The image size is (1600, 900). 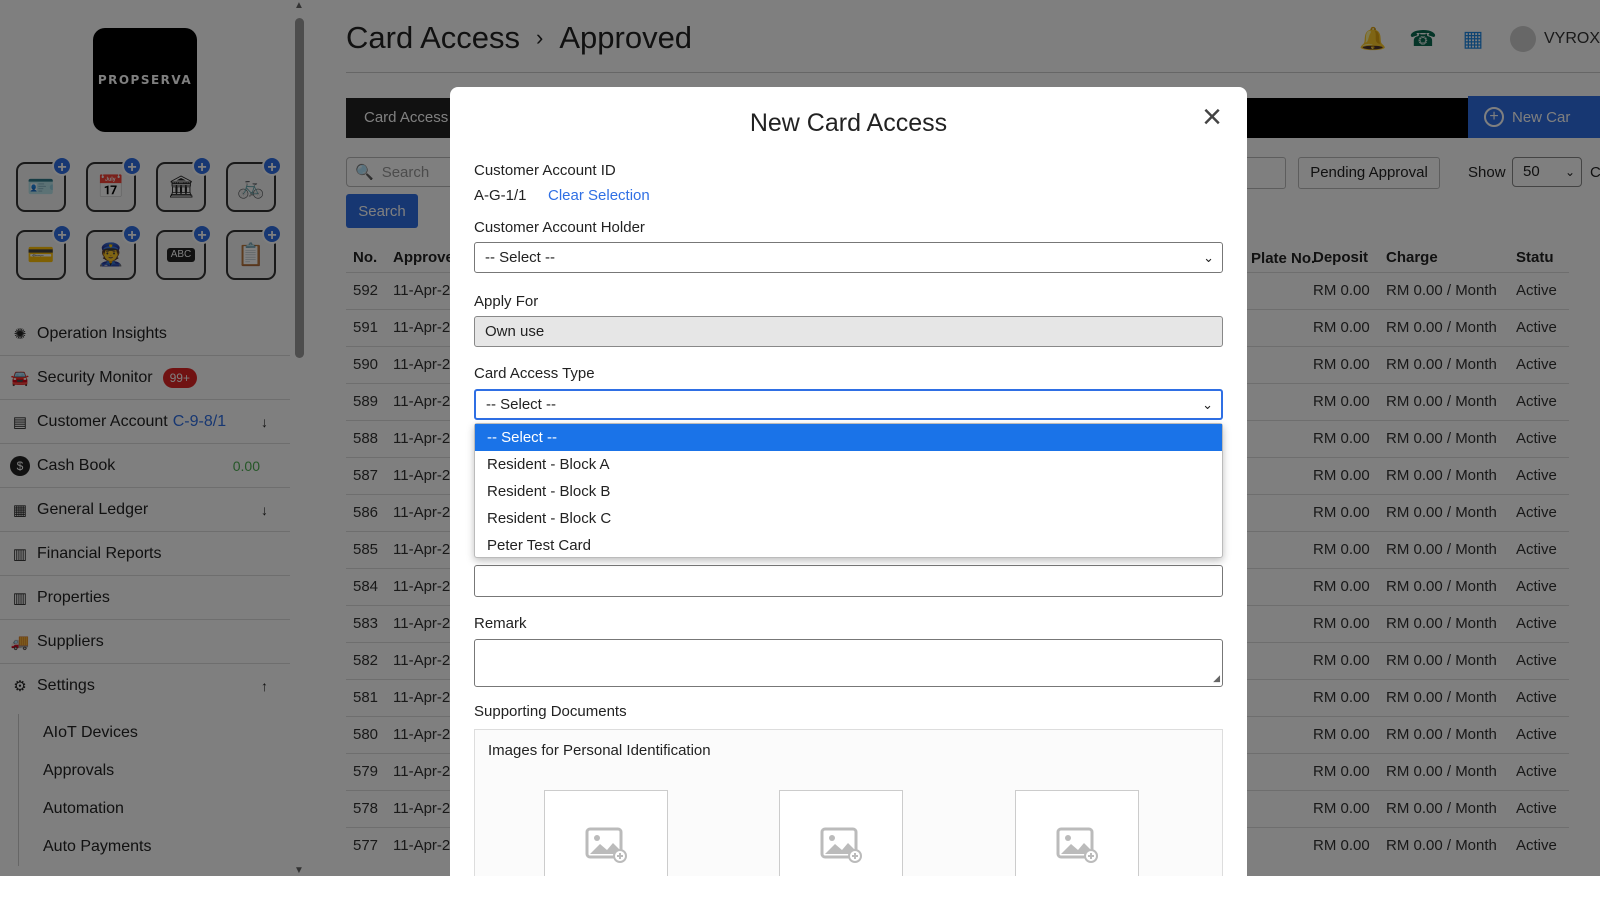 I want to click on dropdown-option-block-a: Resident - Block A, so click(x=848, y=464).